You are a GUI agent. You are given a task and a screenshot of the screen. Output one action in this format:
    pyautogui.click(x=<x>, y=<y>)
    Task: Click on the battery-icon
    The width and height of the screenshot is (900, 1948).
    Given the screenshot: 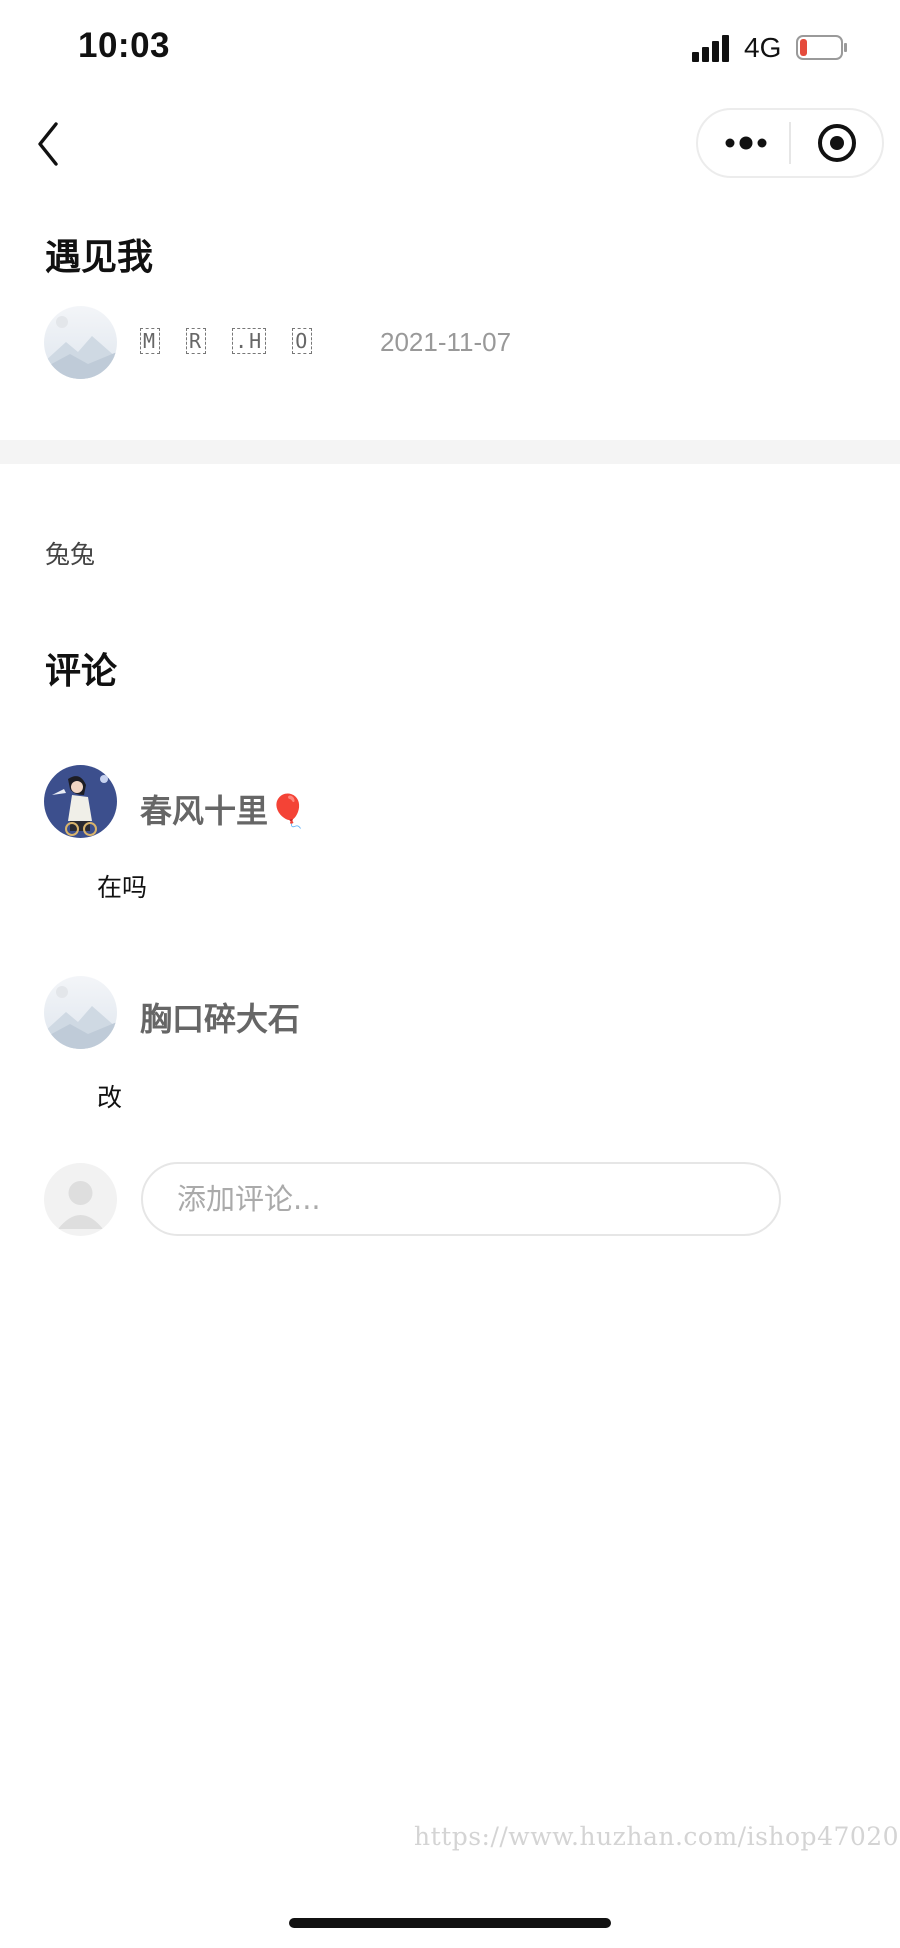 What is the action you would take?
    pyautogui.click(x=822, y=47)
    